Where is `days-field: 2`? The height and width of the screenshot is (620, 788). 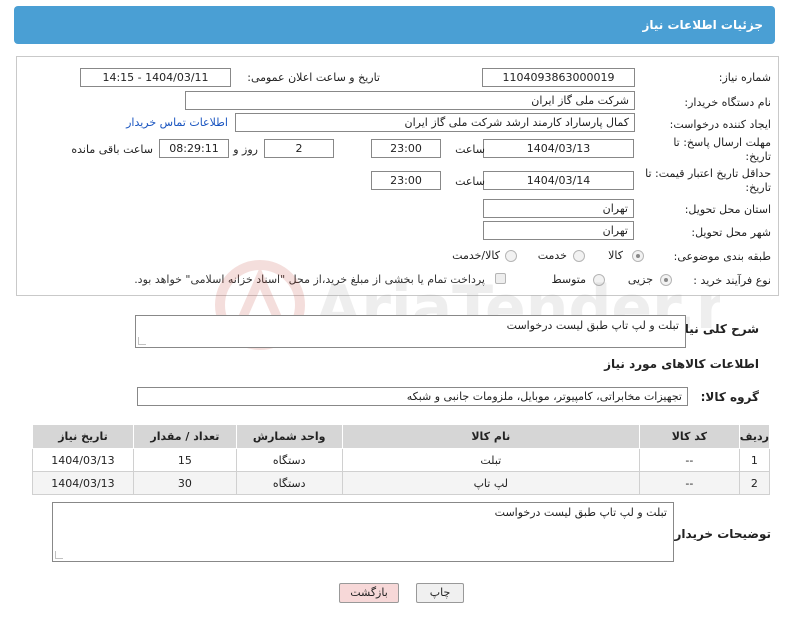 days-field: 2 is located at coordinates (299, 148).